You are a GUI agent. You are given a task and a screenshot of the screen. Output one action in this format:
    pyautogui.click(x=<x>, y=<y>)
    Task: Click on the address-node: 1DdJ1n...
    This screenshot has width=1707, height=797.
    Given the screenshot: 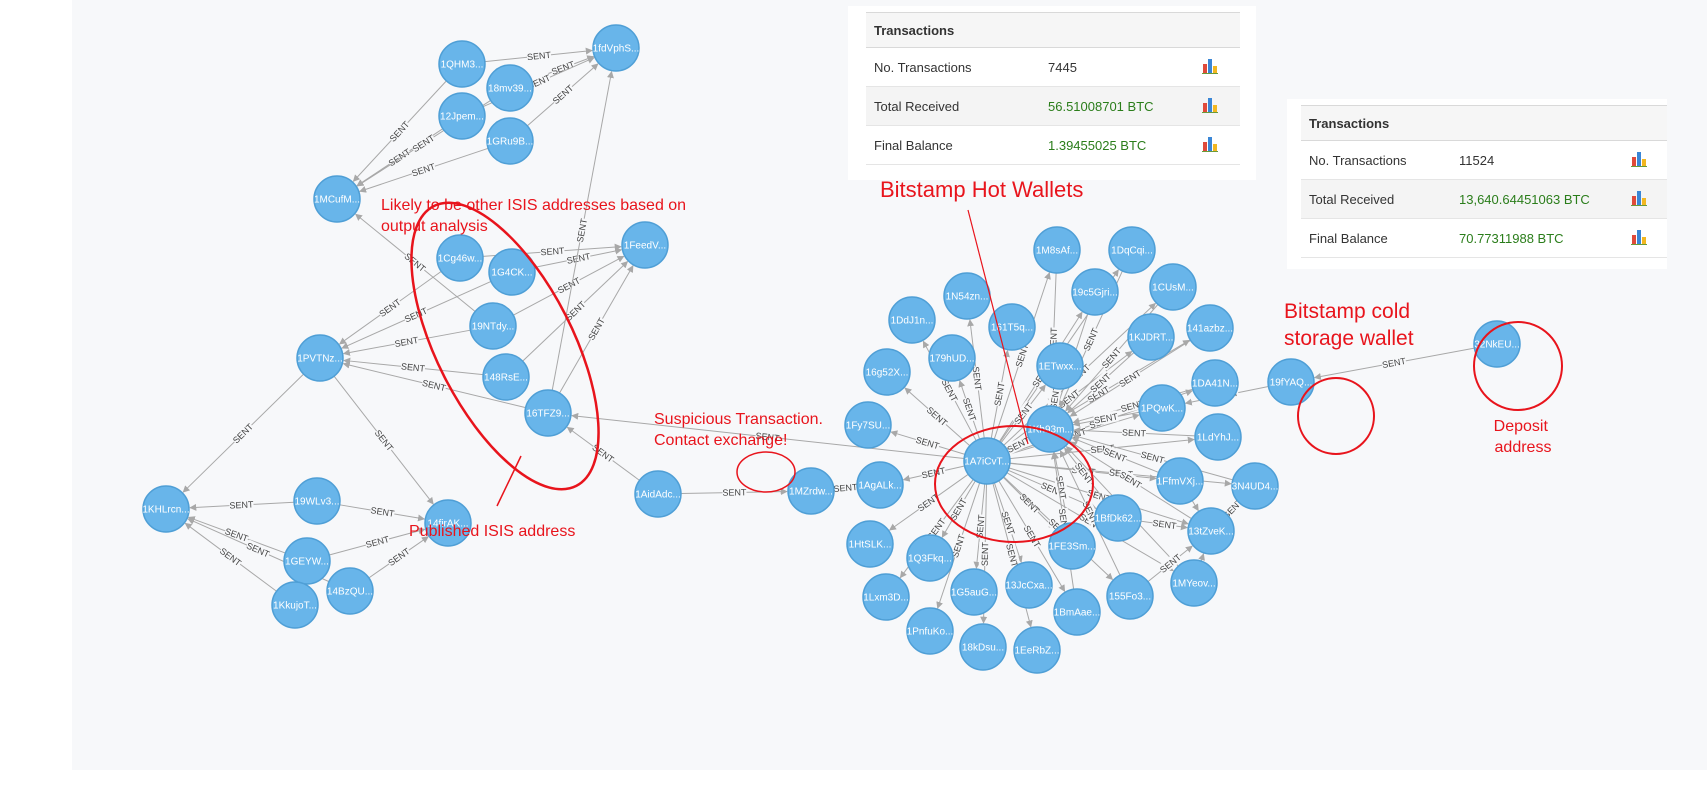 What is the action you would take?
    pyautogui.click(x=912, y=320)
    